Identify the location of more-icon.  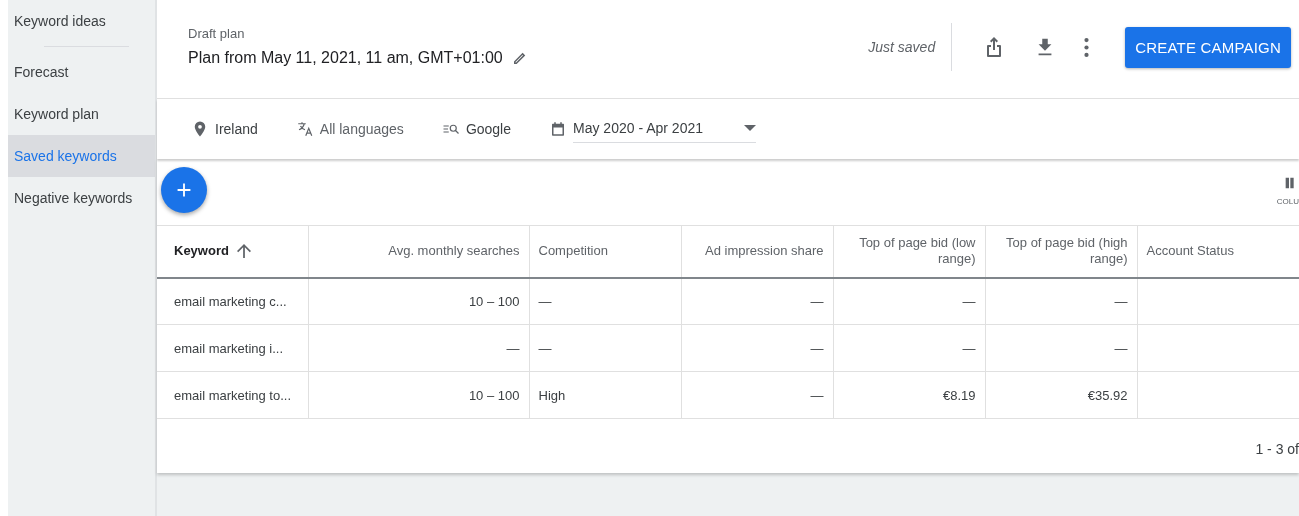
(1087, 47).